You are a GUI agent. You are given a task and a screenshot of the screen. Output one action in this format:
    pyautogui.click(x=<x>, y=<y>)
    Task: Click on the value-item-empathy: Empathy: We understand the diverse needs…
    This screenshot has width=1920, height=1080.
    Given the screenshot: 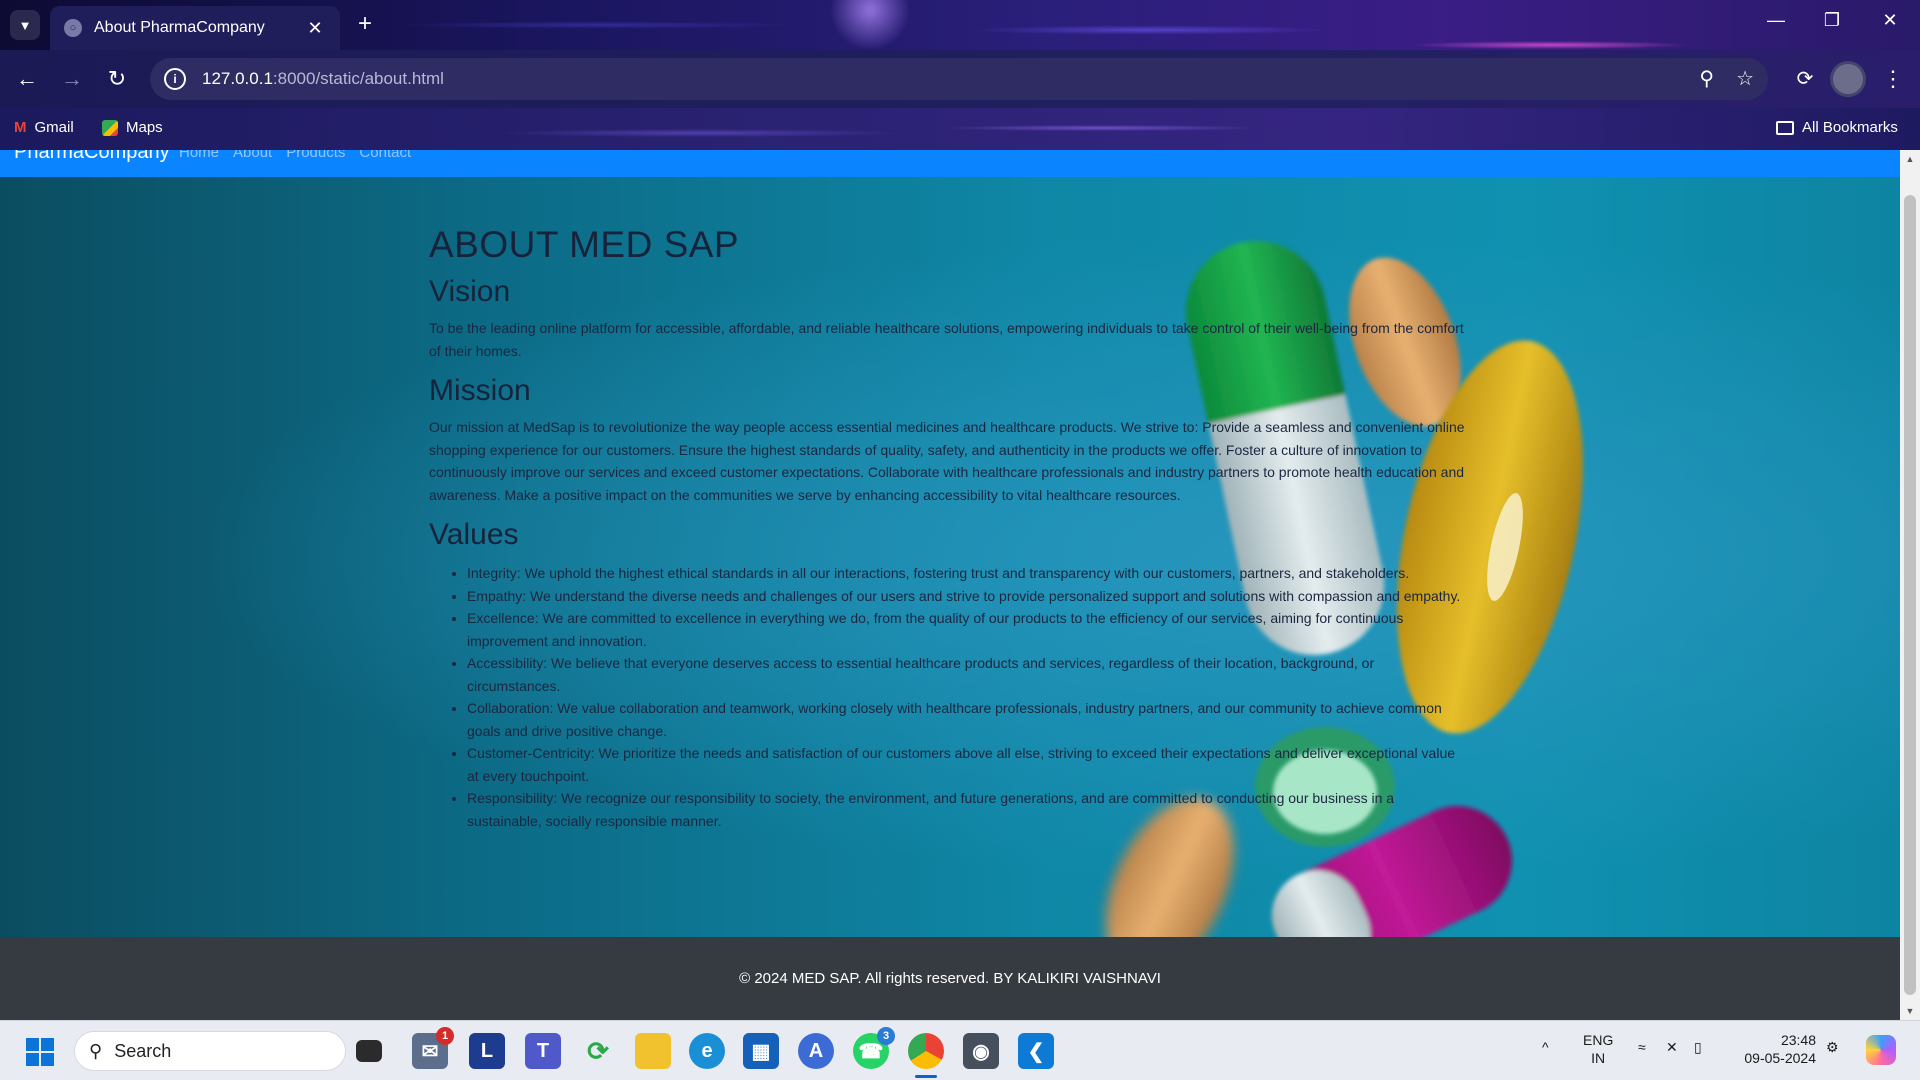 What is the action you would take?
    pyautogui.click(x=968, y=596)
    